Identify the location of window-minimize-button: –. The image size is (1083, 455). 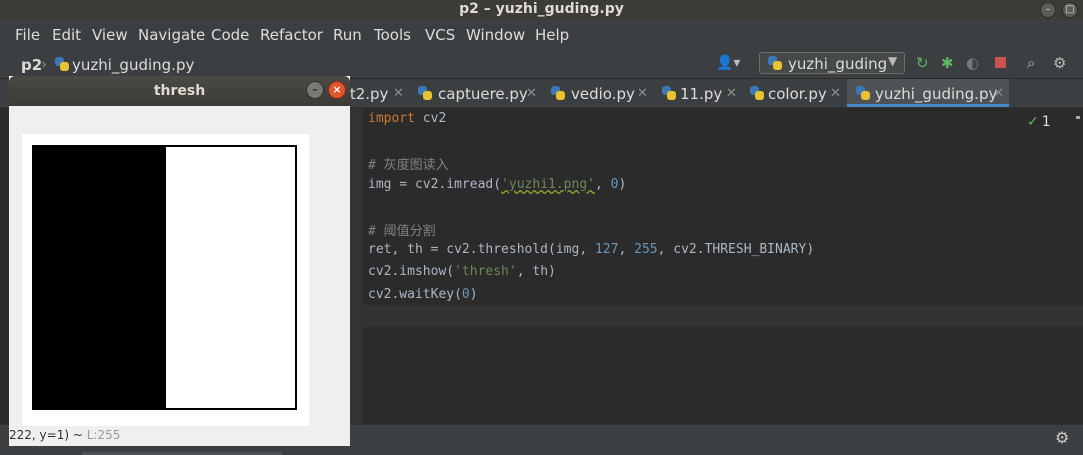
(1048, 10).